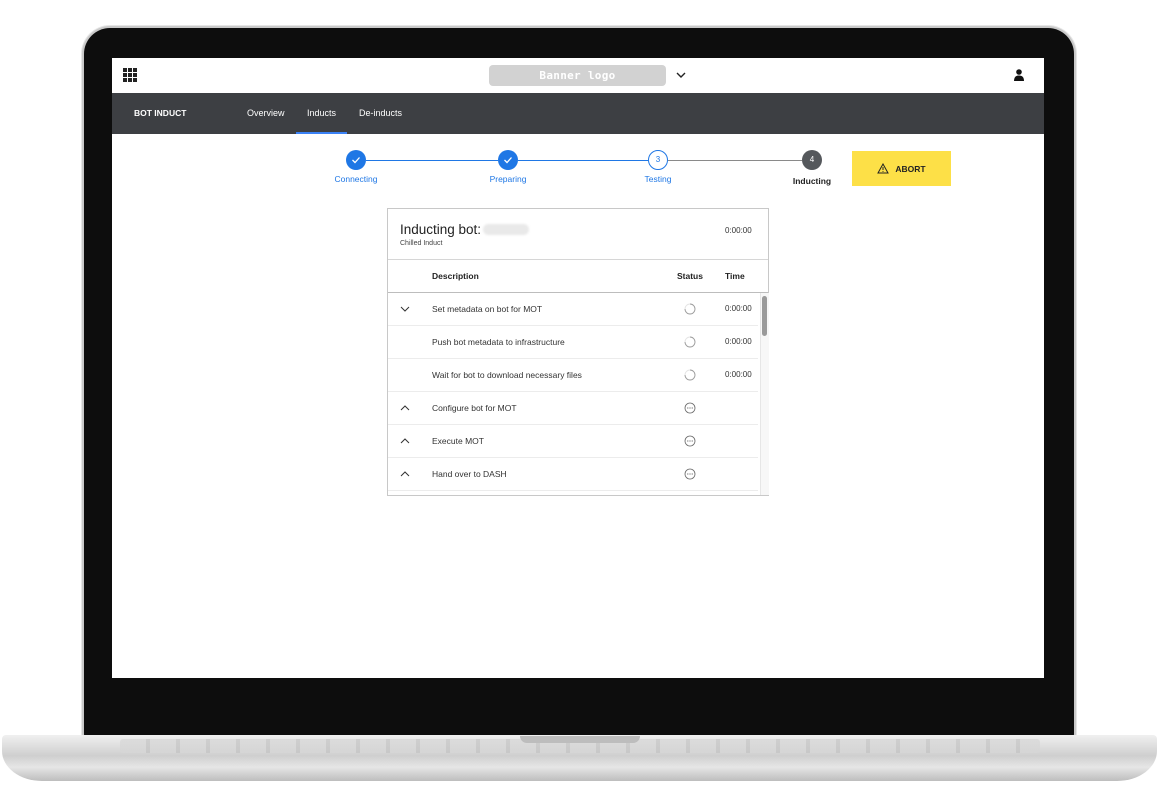  Describe the element at coordinates (573, 408) in the screenshot. I see `table-row: Configure bot for MOT` at that location.